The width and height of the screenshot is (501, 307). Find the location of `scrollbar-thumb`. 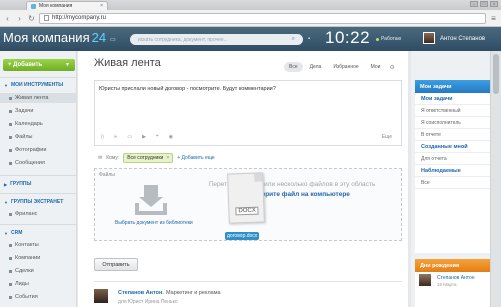

scrollbar-thumb is located at coordinates (496, 74).